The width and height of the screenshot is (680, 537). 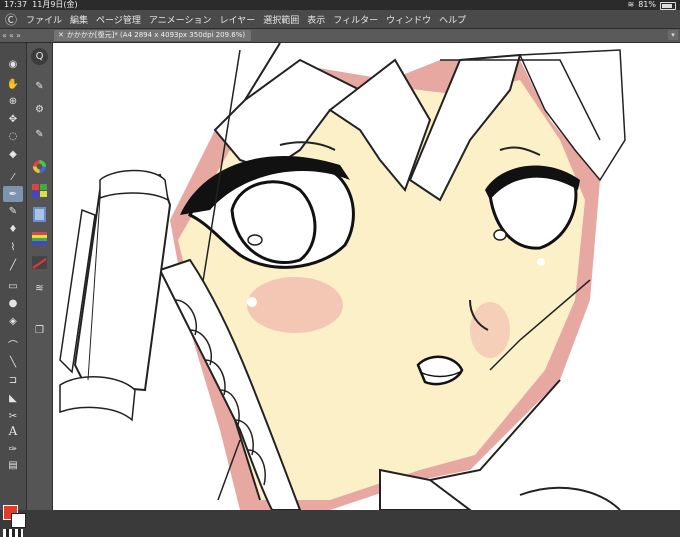 What do you see at coordinates (39, 190) in the screenshot?
I see `intermediate-color-icon` at bounding box center [39, 190].